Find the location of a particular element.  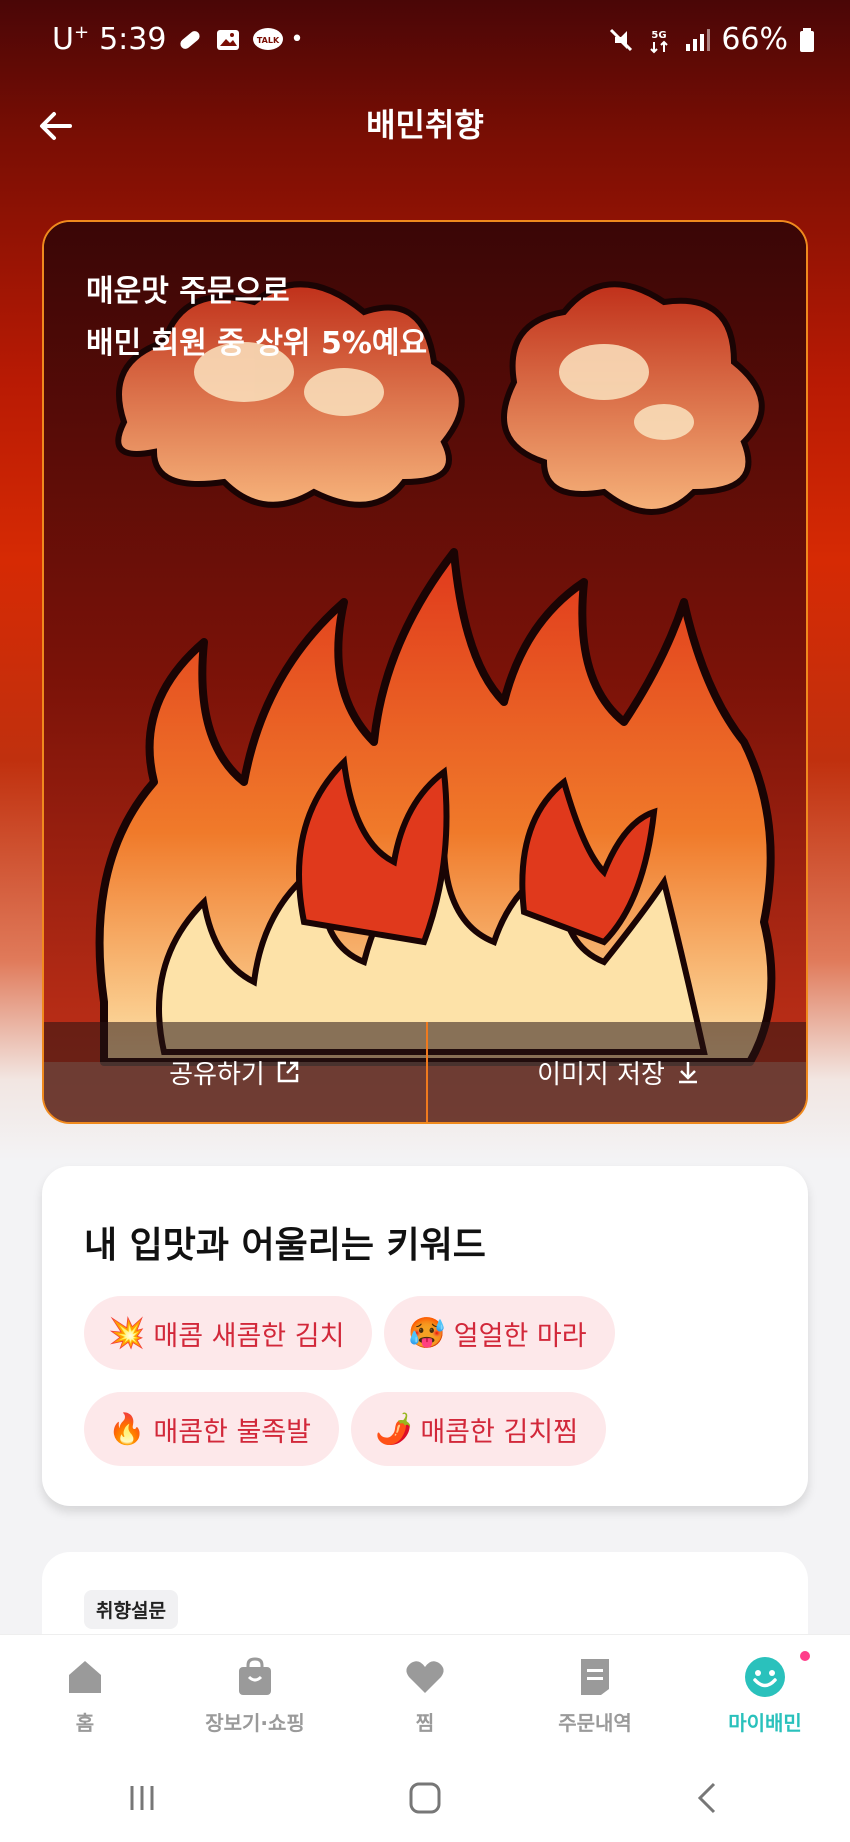

recent-apps-button is located at coordinates (142, 1798).